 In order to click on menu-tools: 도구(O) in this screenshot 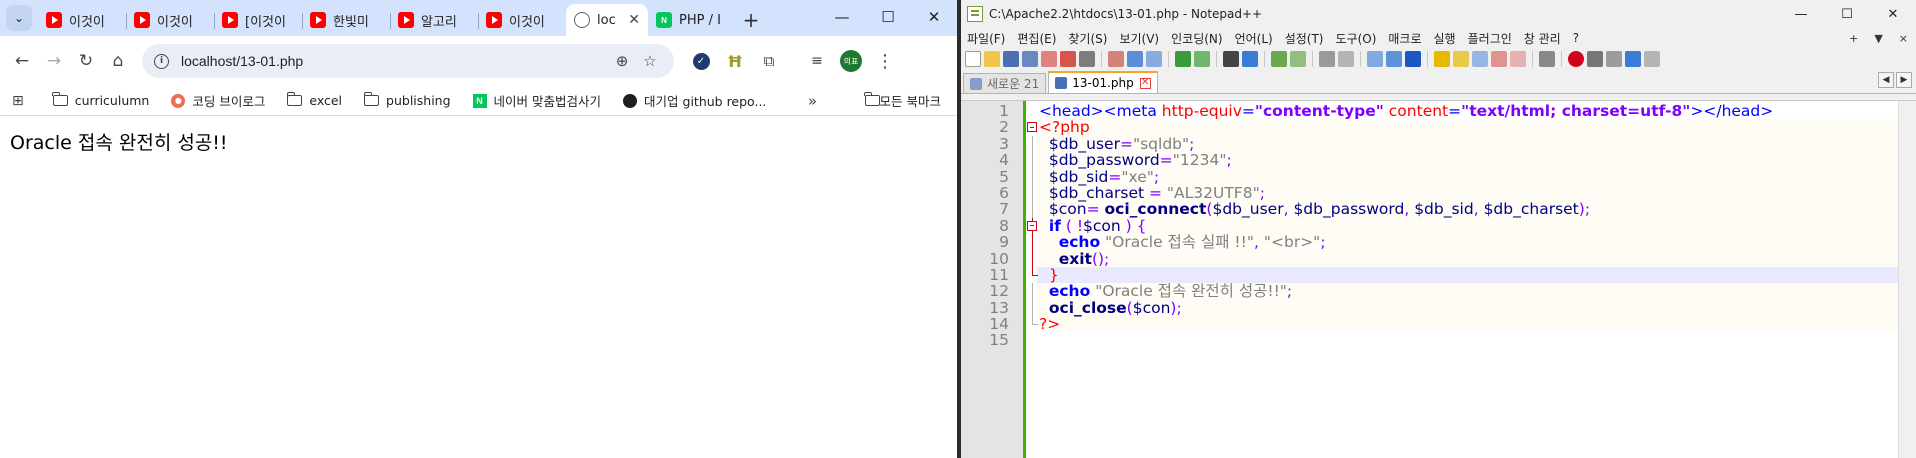, I will do `click(1356, 38)`.